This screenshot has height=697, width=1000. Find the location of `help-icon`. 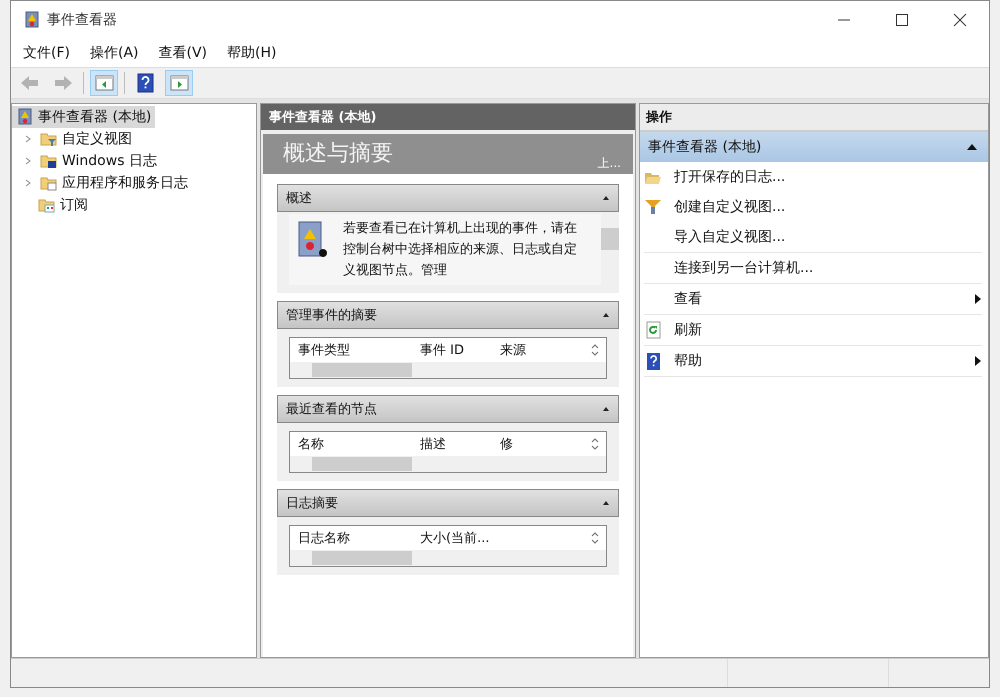

help-icon is located at coordinates (653, 361).